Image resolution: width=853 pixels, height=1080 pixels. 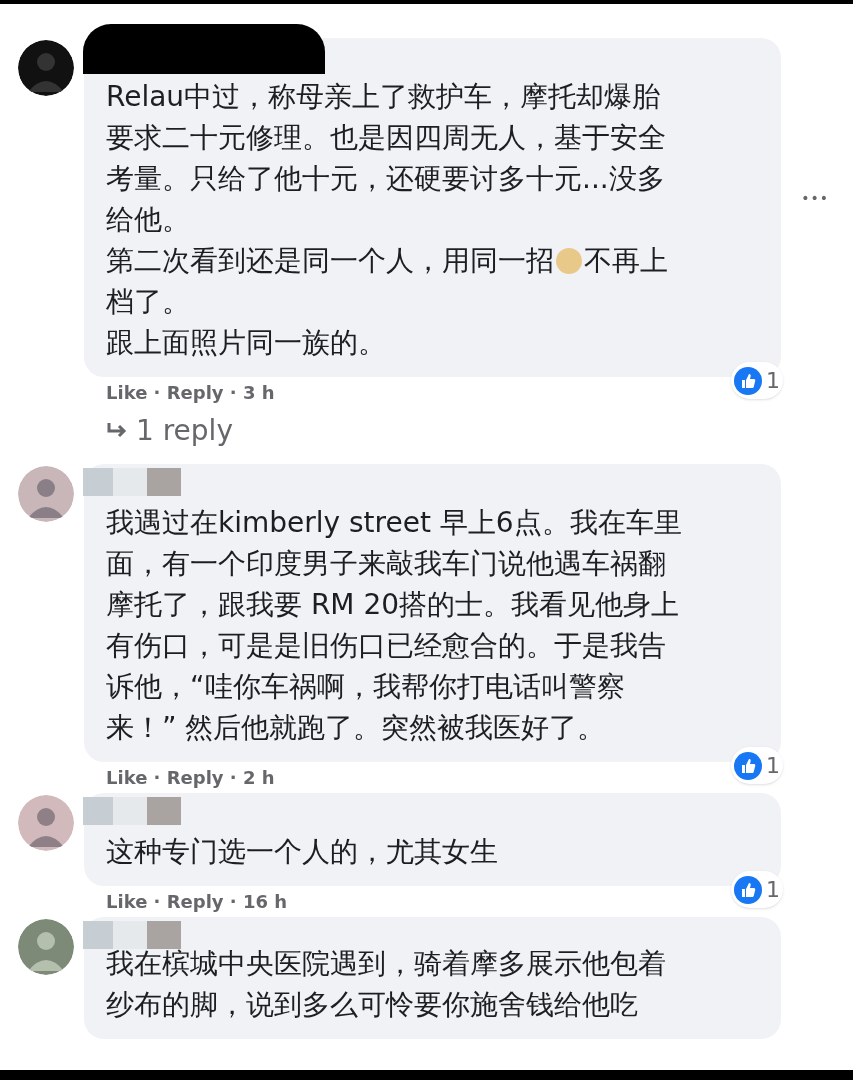 I want to click on more-options-button: •••, so click(x=815, y=198).